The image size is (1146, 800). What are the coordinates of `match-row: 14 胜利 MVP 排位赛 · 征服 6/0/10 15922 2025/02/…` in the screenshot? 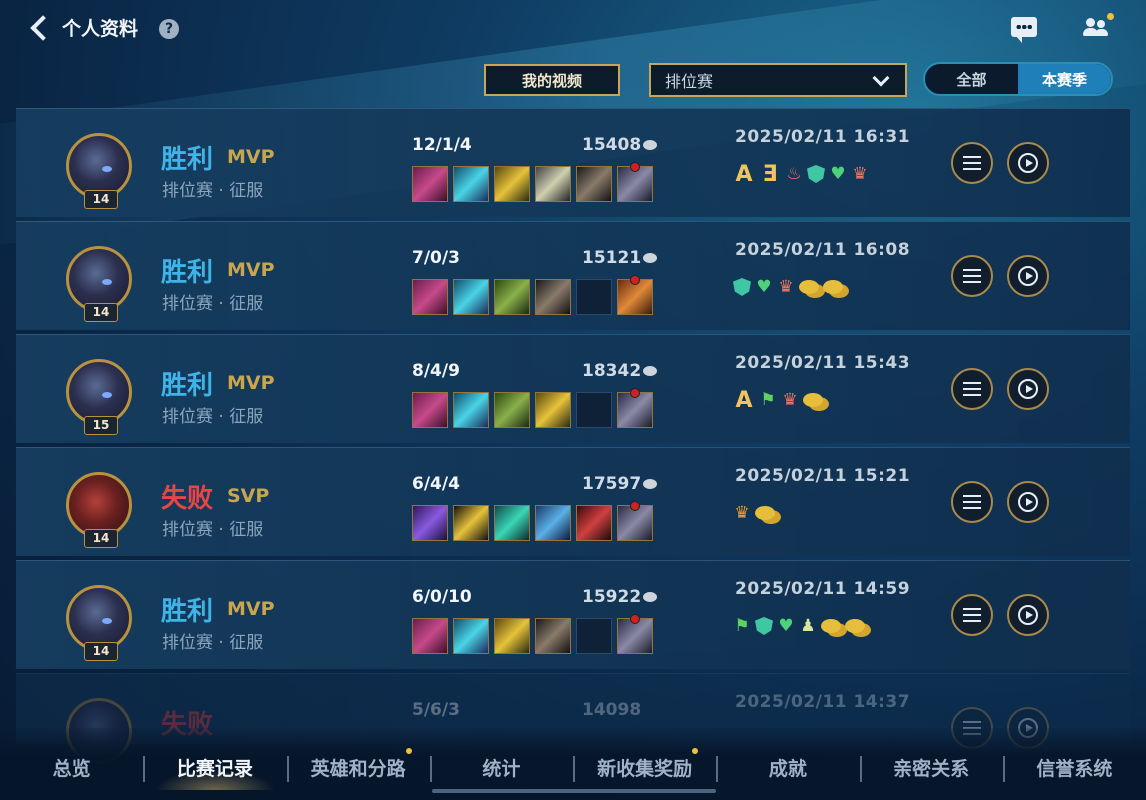 It's located at (573, 614).